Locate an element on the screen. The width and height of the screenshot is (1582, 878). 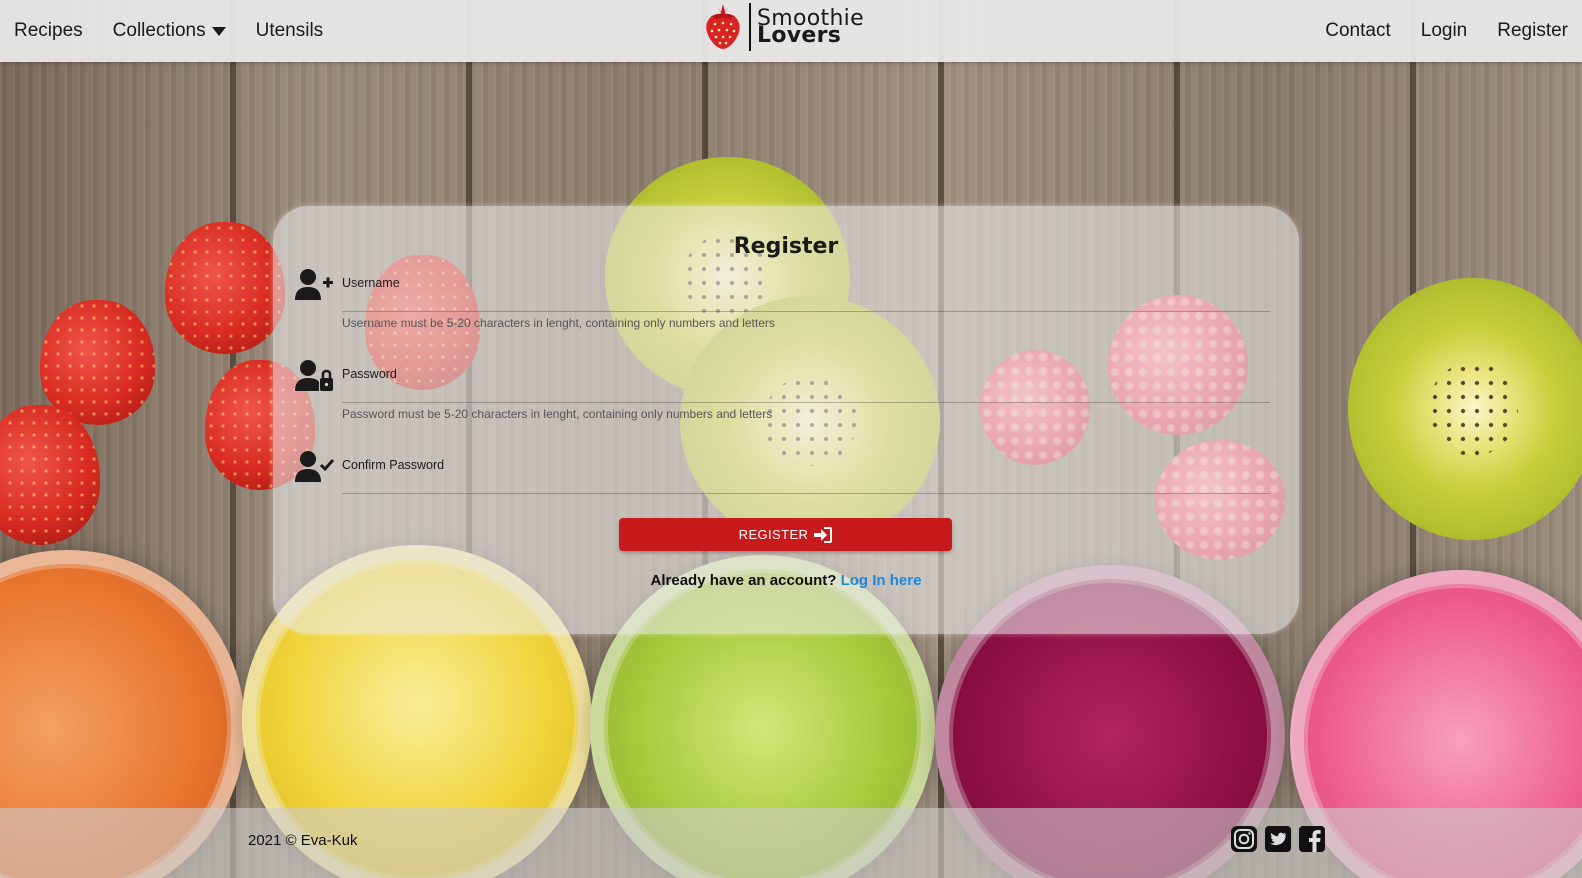
nav-link-utensils: Utensils is located at coordinates (290, 31).